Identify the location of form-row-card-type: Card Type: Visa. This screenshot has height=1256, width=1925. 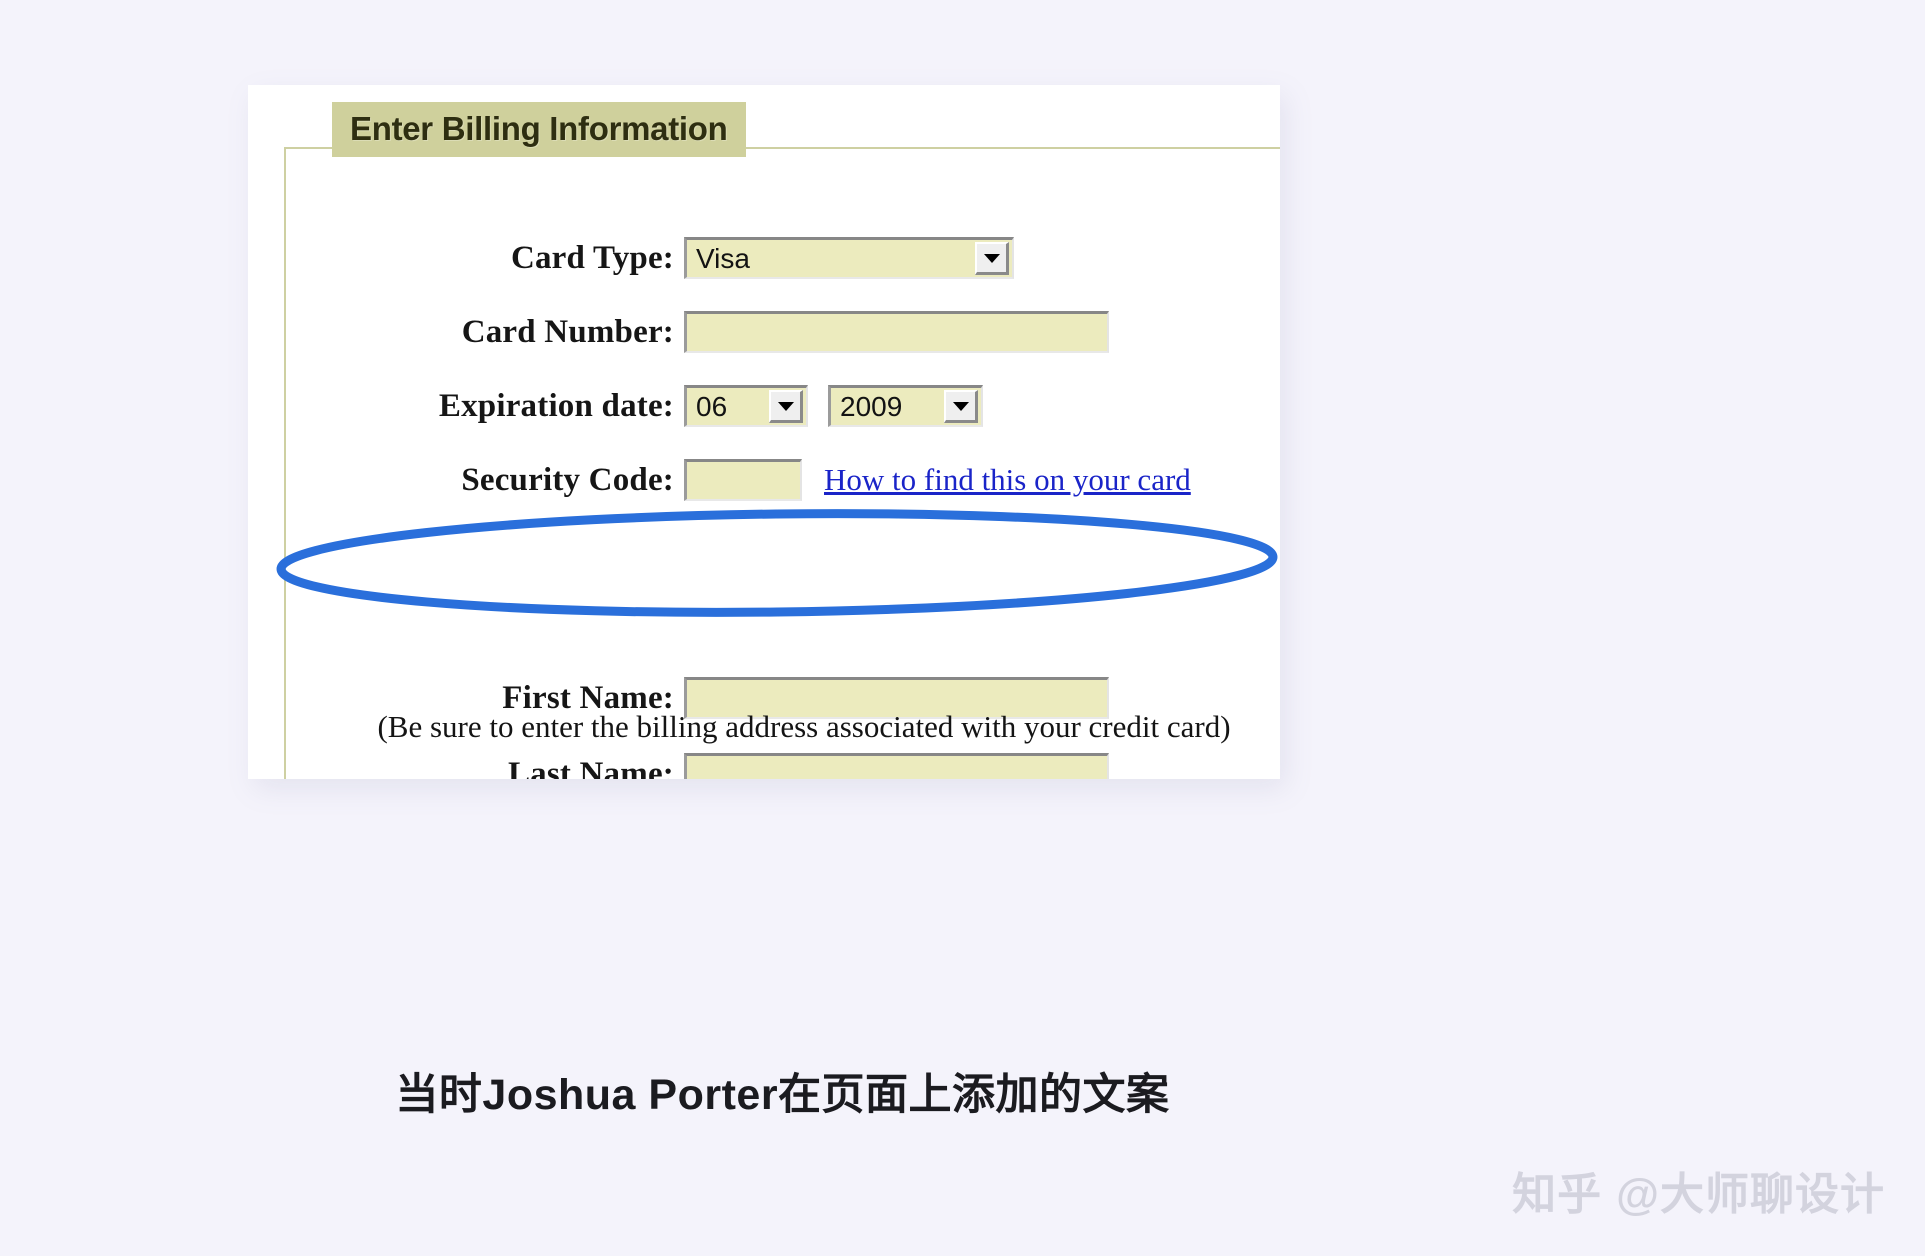
(751, 258).